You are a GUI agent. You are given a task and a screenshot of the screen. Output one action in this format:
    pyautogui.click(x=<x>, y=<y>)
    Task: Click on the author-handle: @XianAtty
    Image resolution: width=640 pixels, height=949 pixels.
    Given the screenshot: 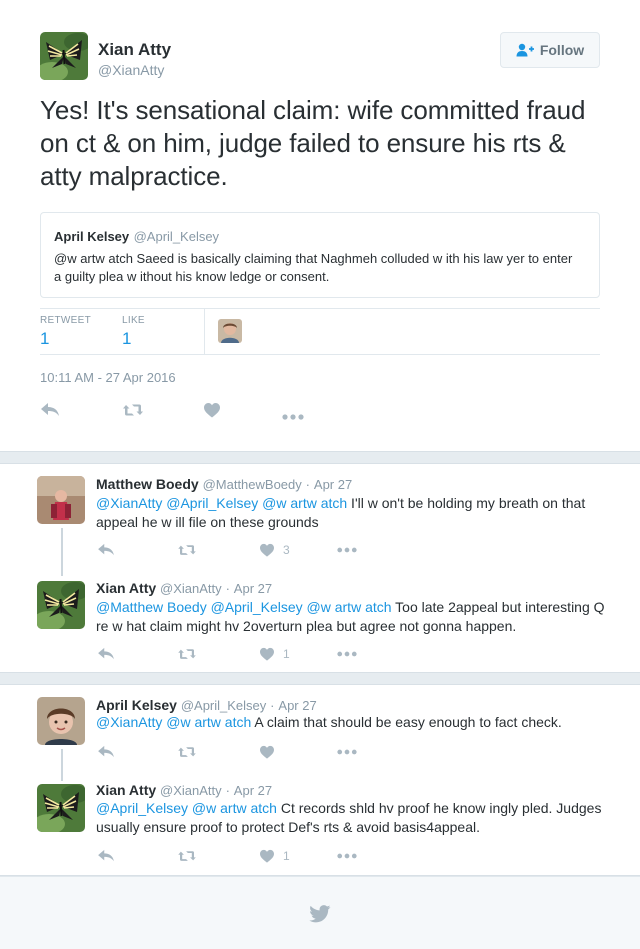 What is the action you would take?
    pyautogui.click(x=131, y=70)
    